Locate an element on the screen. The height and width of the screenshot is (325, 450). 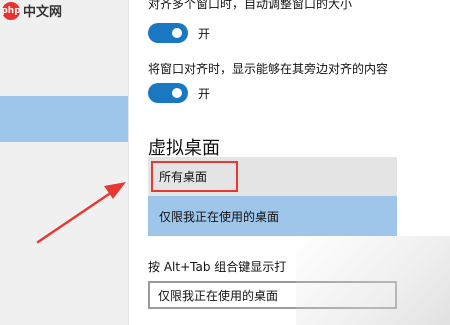
annotation-arrow-icon is located at coordinates (81, 213).